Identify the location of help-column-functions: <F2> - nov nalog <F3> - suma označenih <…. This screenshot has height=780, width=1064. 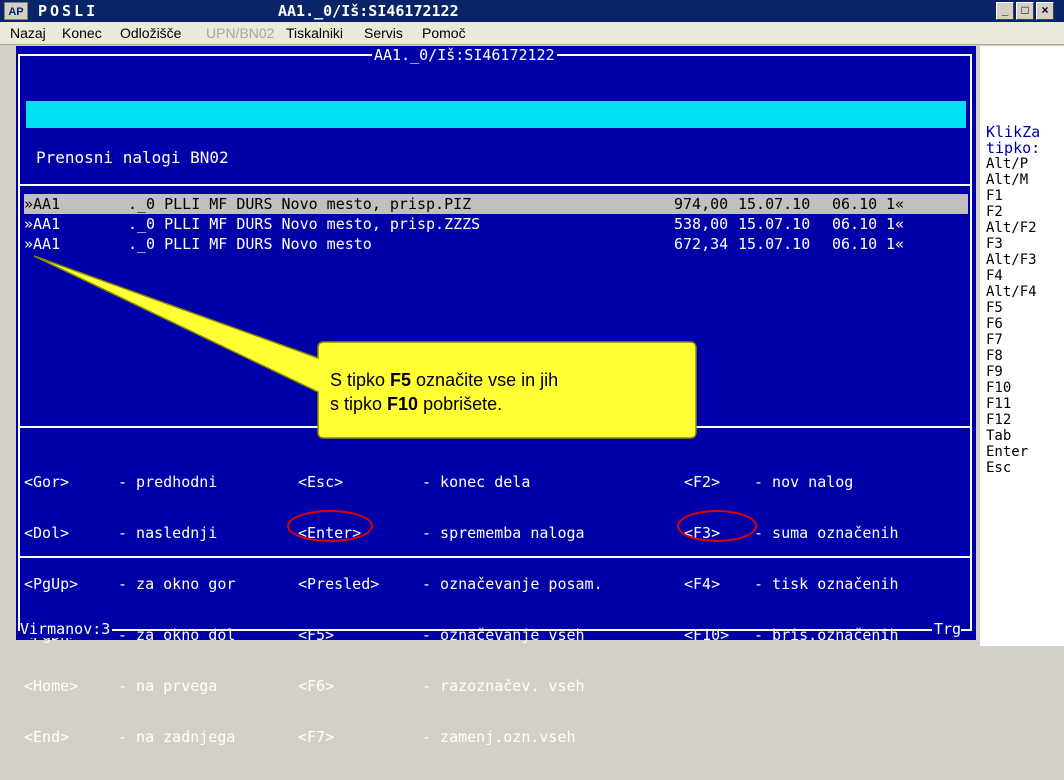
(791, 558).